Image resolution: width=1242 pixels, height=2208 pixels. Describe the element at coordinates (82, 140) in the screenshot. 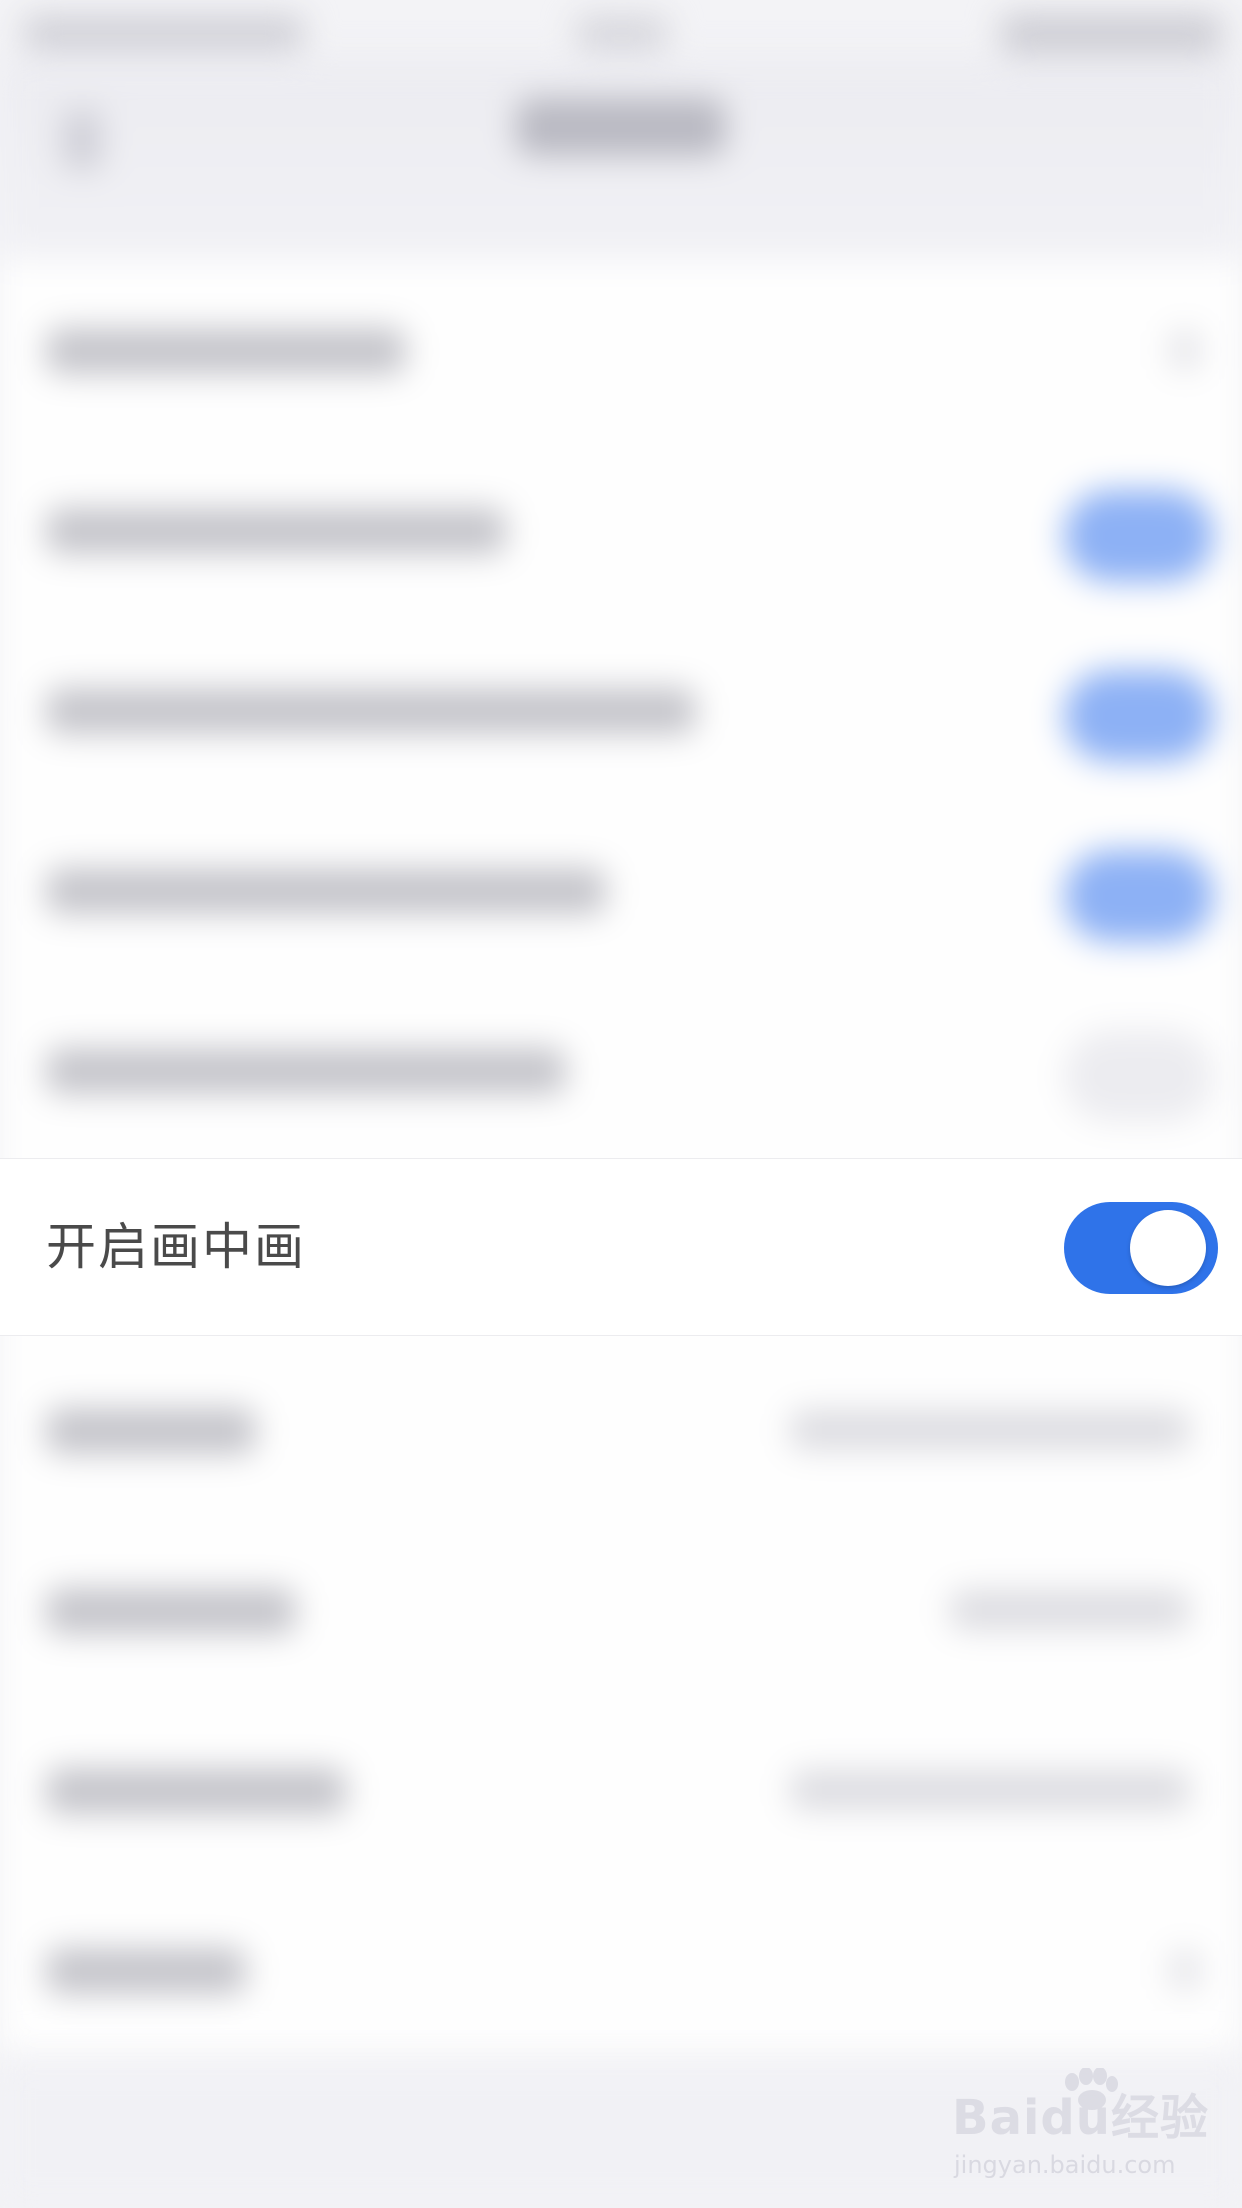

I see `back-arrow-icon` at that location.